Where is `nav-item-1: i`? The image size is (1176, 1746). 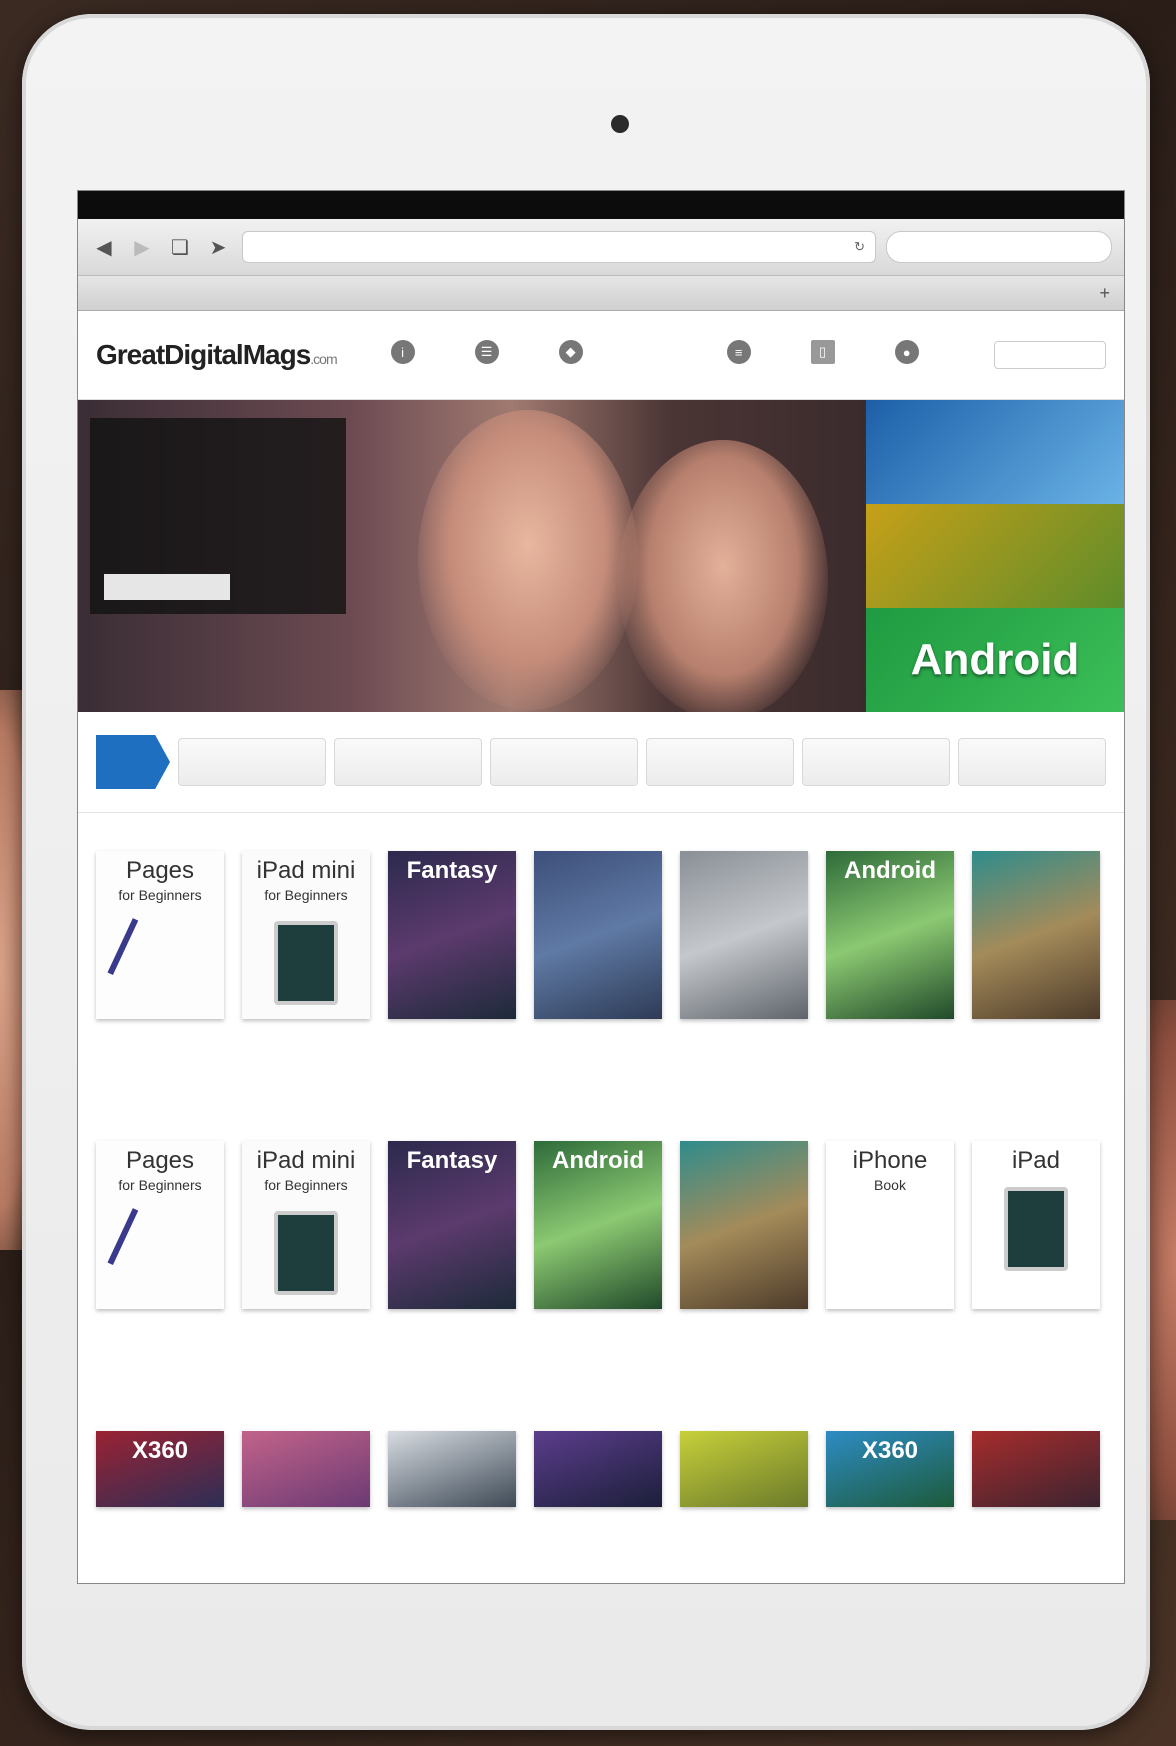
nav-item-1: i is located at coordinates (403, 355).